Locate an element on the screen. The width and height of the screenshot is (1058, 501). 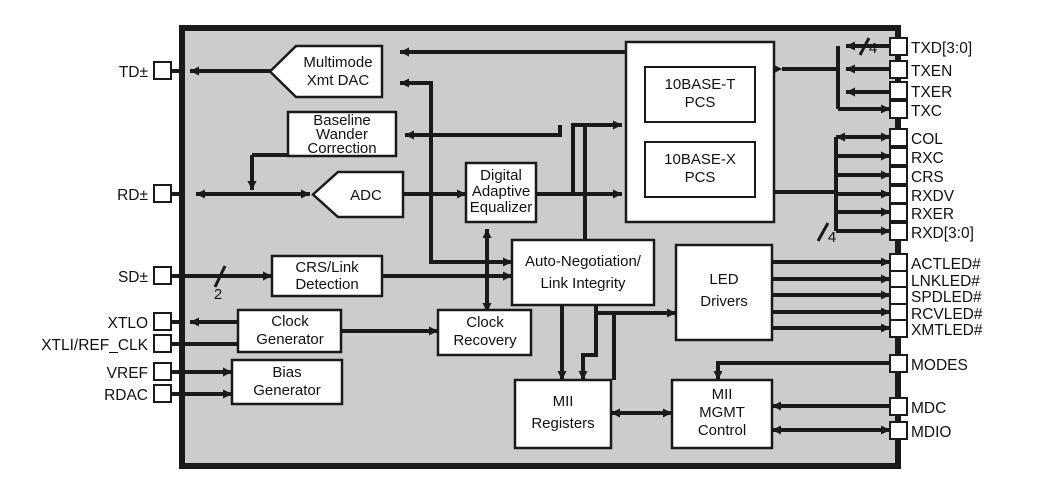
pin-box-mdio is located at coordinates (898, 430).